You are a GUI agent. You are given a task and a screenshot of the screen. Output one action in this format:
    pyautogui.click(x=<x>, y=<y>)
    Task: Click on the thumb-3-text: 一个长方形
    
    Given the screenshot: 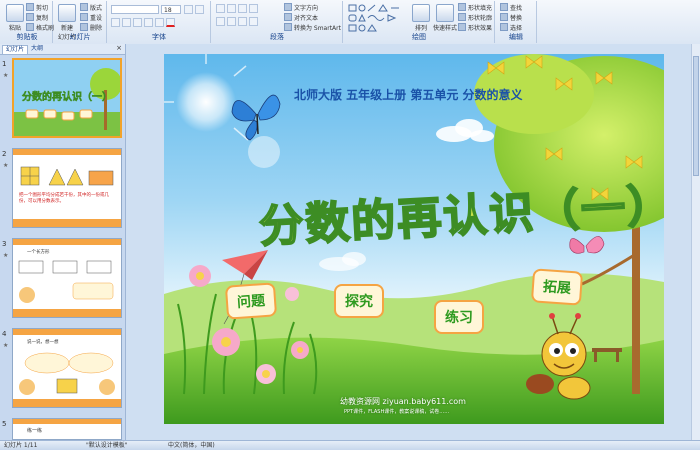 What is the action you would take?
    pyautogui.click(x=38, y=252)
    